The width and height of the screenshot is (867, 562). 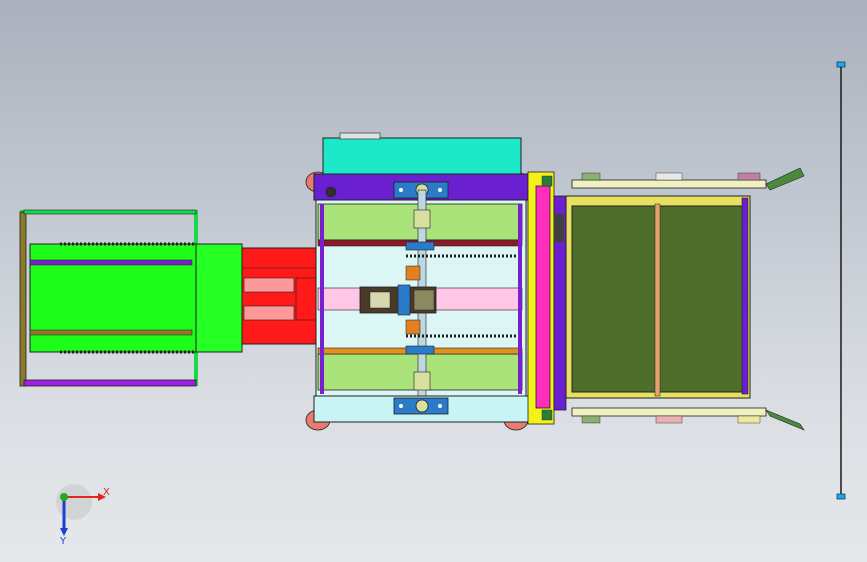 I want to click on vertical-dimension-line, so click(x=841, y=280).